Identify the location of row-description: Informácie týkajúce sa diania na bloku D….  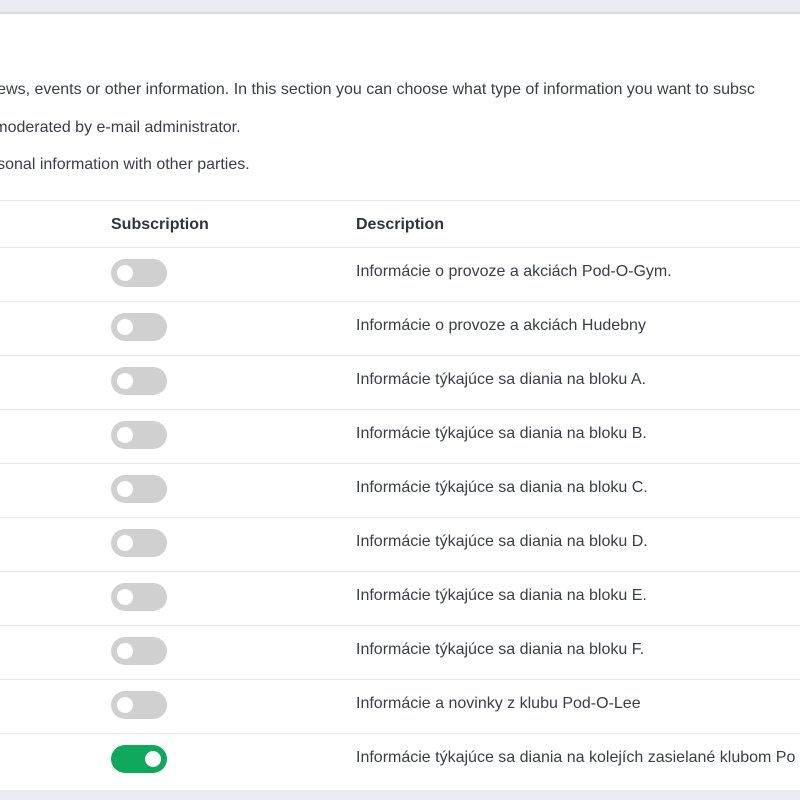
(502, 541).